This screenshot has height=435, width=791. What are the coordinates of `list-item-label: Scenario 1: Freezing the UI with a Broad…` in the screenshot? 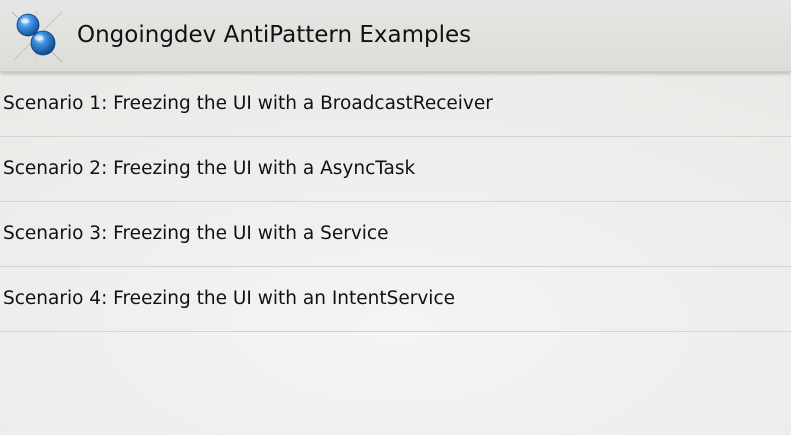 It's located at (248, 103).